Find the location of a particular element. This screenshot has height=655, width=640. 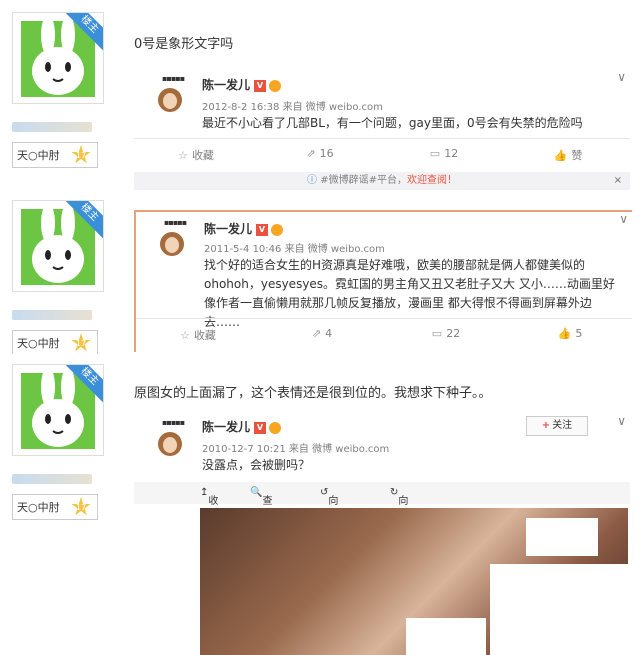

rumor-tip-bar: ⓘ #微博辟谣#平台，欢迎查阅！ × is located at coordinates (382, 181).